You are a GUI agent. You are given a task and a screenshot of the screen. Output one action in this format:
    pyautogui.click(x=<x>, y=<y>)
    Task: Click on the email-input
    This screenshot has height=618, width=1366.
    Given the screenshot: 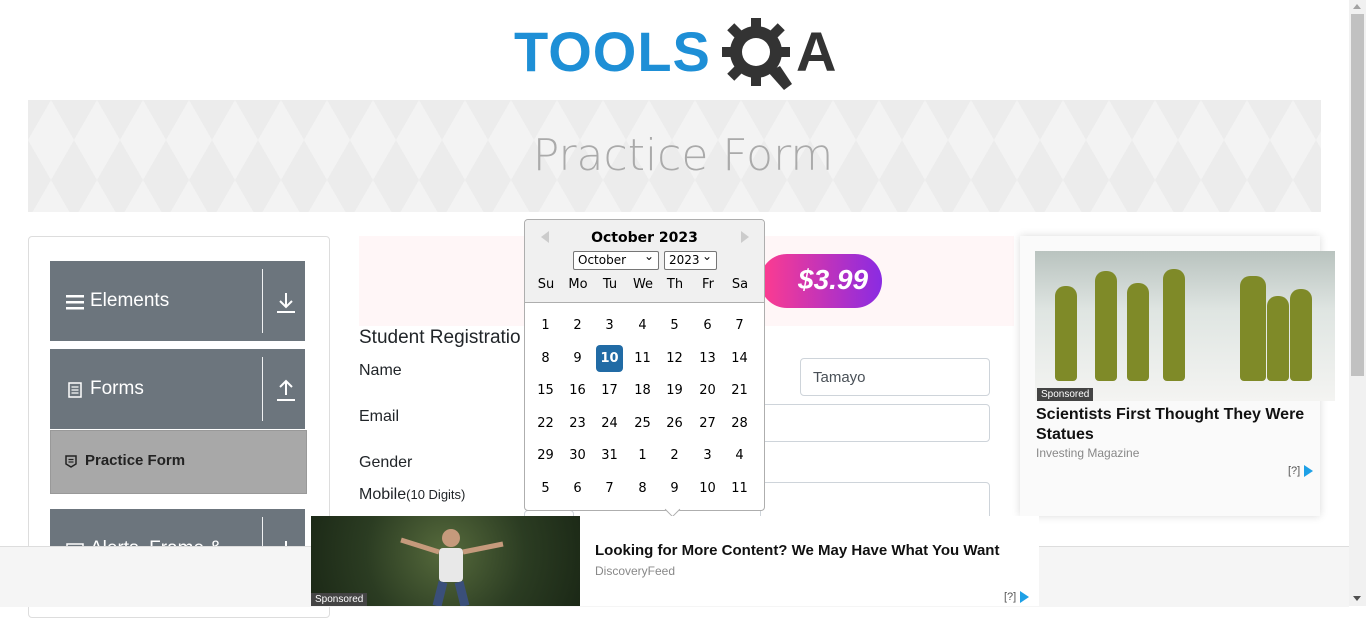 What is the action you would take?
    pyautogui.click(x=875, y=423)
    